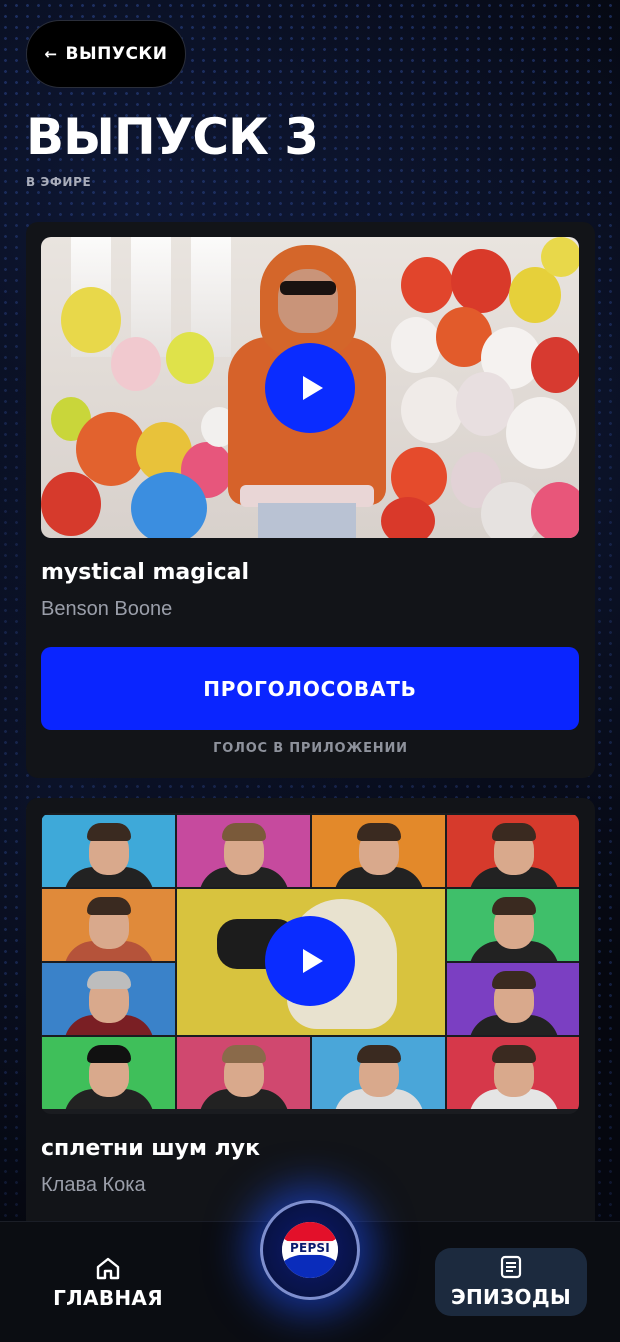 This screenshot has height=1342, width=620. Describe the element at coordinates (145, 572) in the screenshot. I see `song-title: mystical magical` at that location.